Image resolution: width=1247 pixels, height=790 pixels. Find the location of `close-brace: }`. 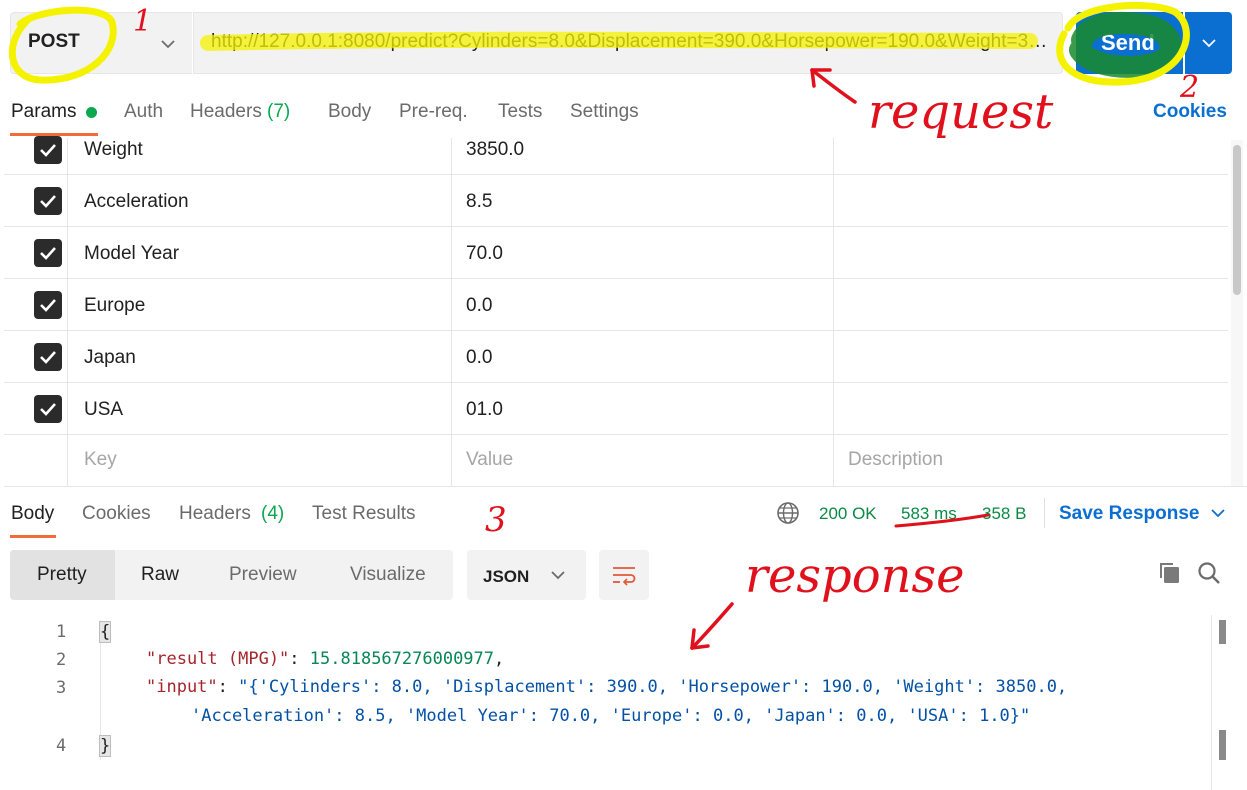

close-brace: } is located at coordinates (105, 746).